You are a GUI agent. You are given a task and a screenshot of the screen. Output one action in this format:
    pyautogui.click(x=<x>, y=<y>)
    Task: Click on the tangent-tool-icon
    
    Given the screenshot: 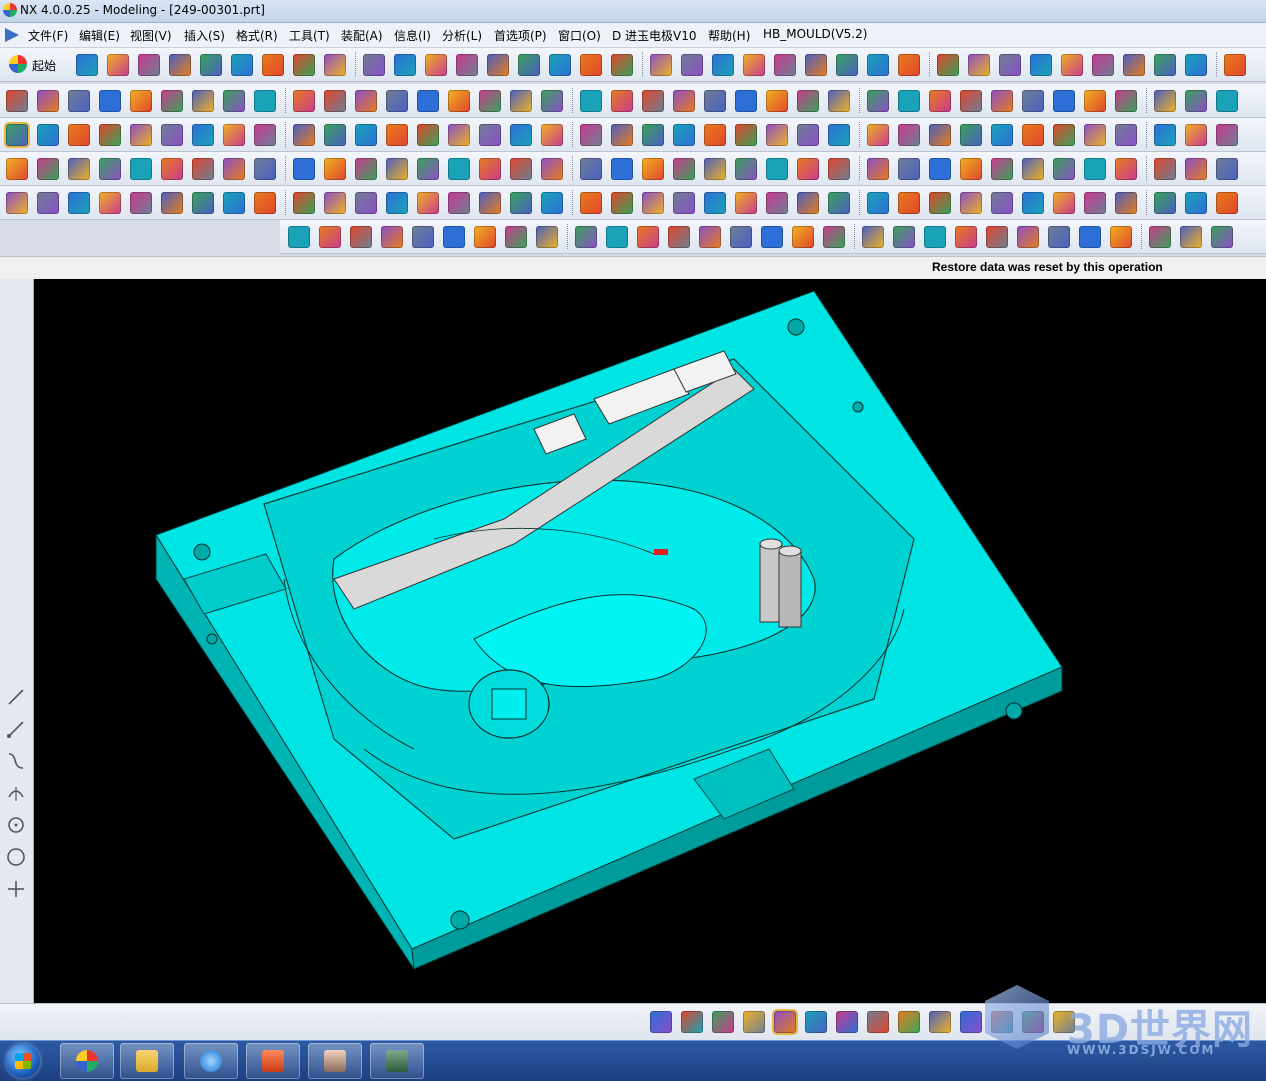 What is the action you would take?
    pyautogui.click(x=16, y=793)
    